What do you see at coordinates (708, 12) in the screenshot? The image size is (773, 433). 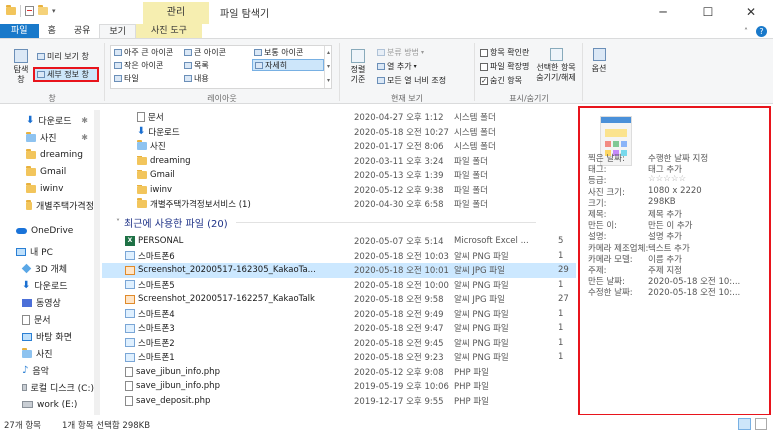 I see `maximize-button: ☐` at bounding box center [708, 12].